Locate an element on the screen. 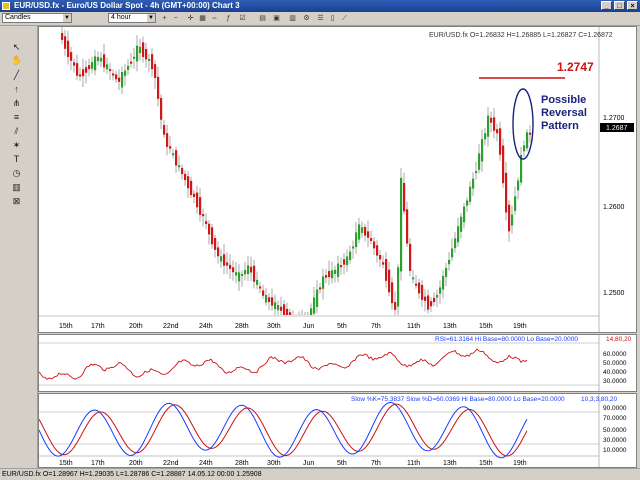  rsi-tick-2: 50.0000 is located at coordinates (615, 363).